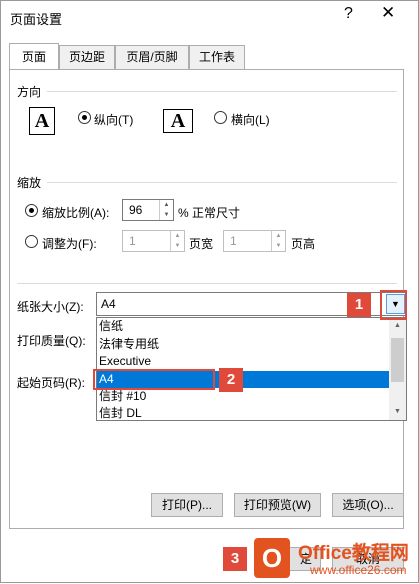 Image resolution: width=419 pixels, height=584 pixels. What do you see at coordinates (358, 570) in the screenshot?
I see `watermark-url: www.office26.com` at bounding box center [358, 570].